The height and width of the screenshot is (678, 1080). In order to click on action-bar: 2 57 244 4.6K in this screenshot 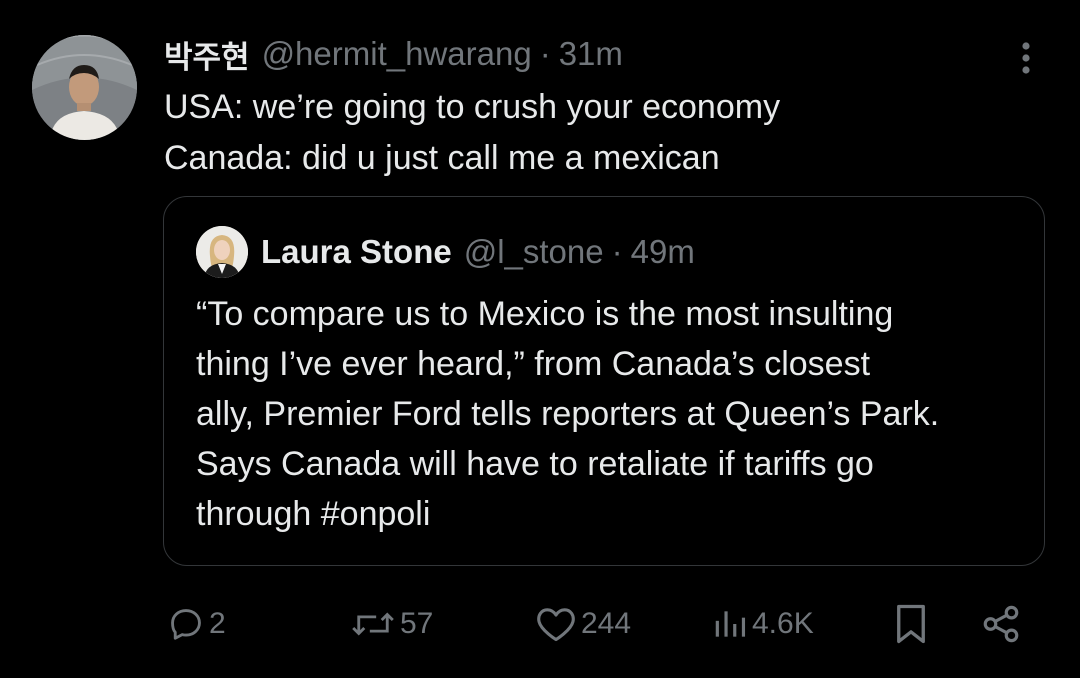, I will do `click(540, 624)`.